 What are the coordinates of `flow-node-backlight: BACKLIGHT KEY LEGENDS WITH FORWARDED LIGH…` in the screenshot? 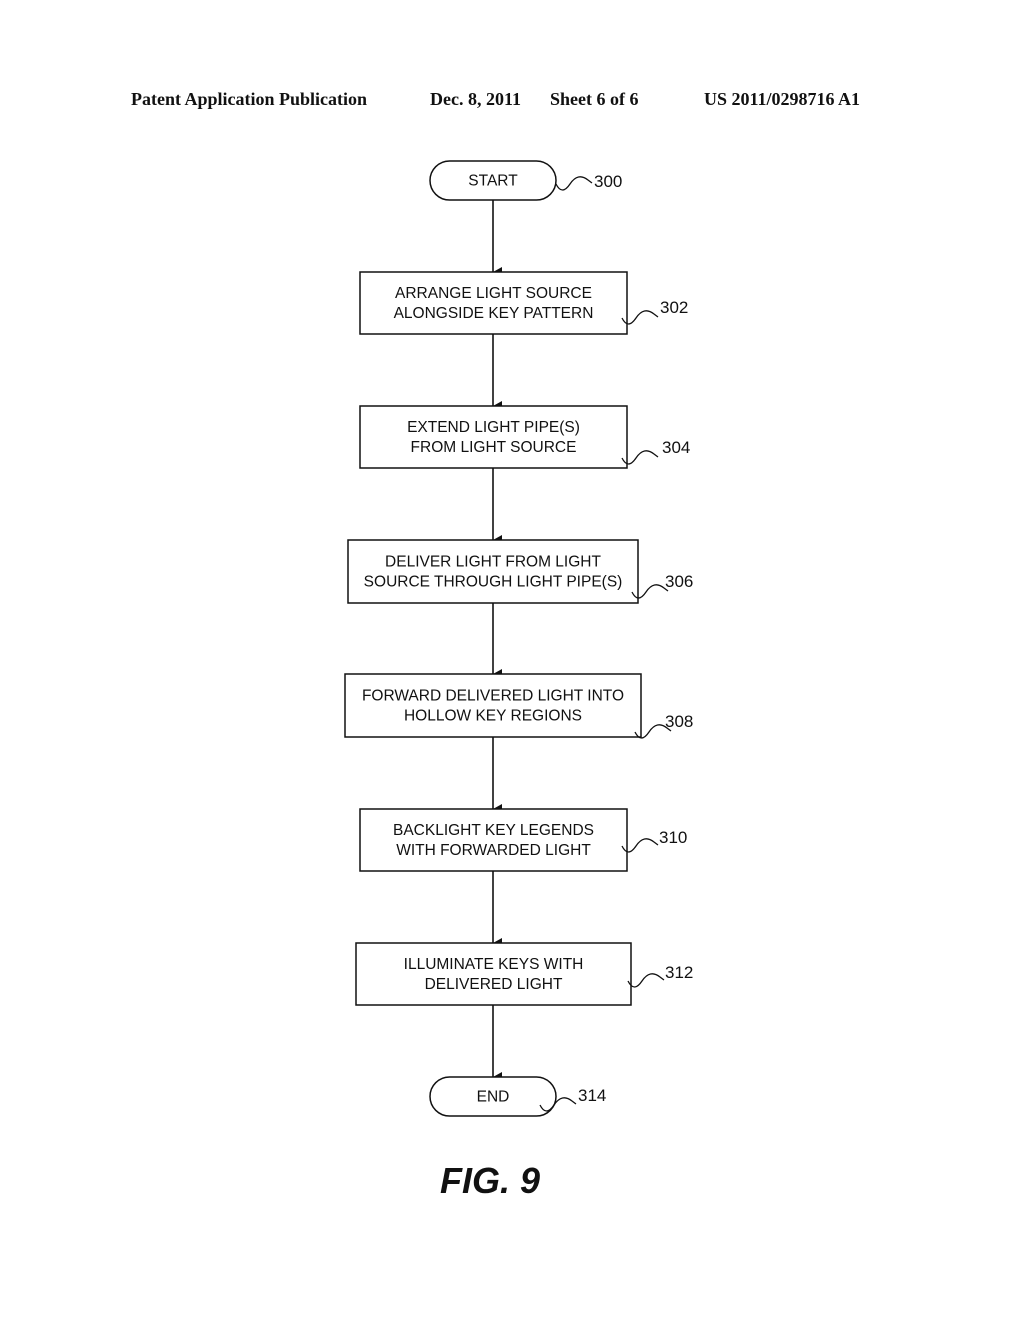 It's located at (523, 840).